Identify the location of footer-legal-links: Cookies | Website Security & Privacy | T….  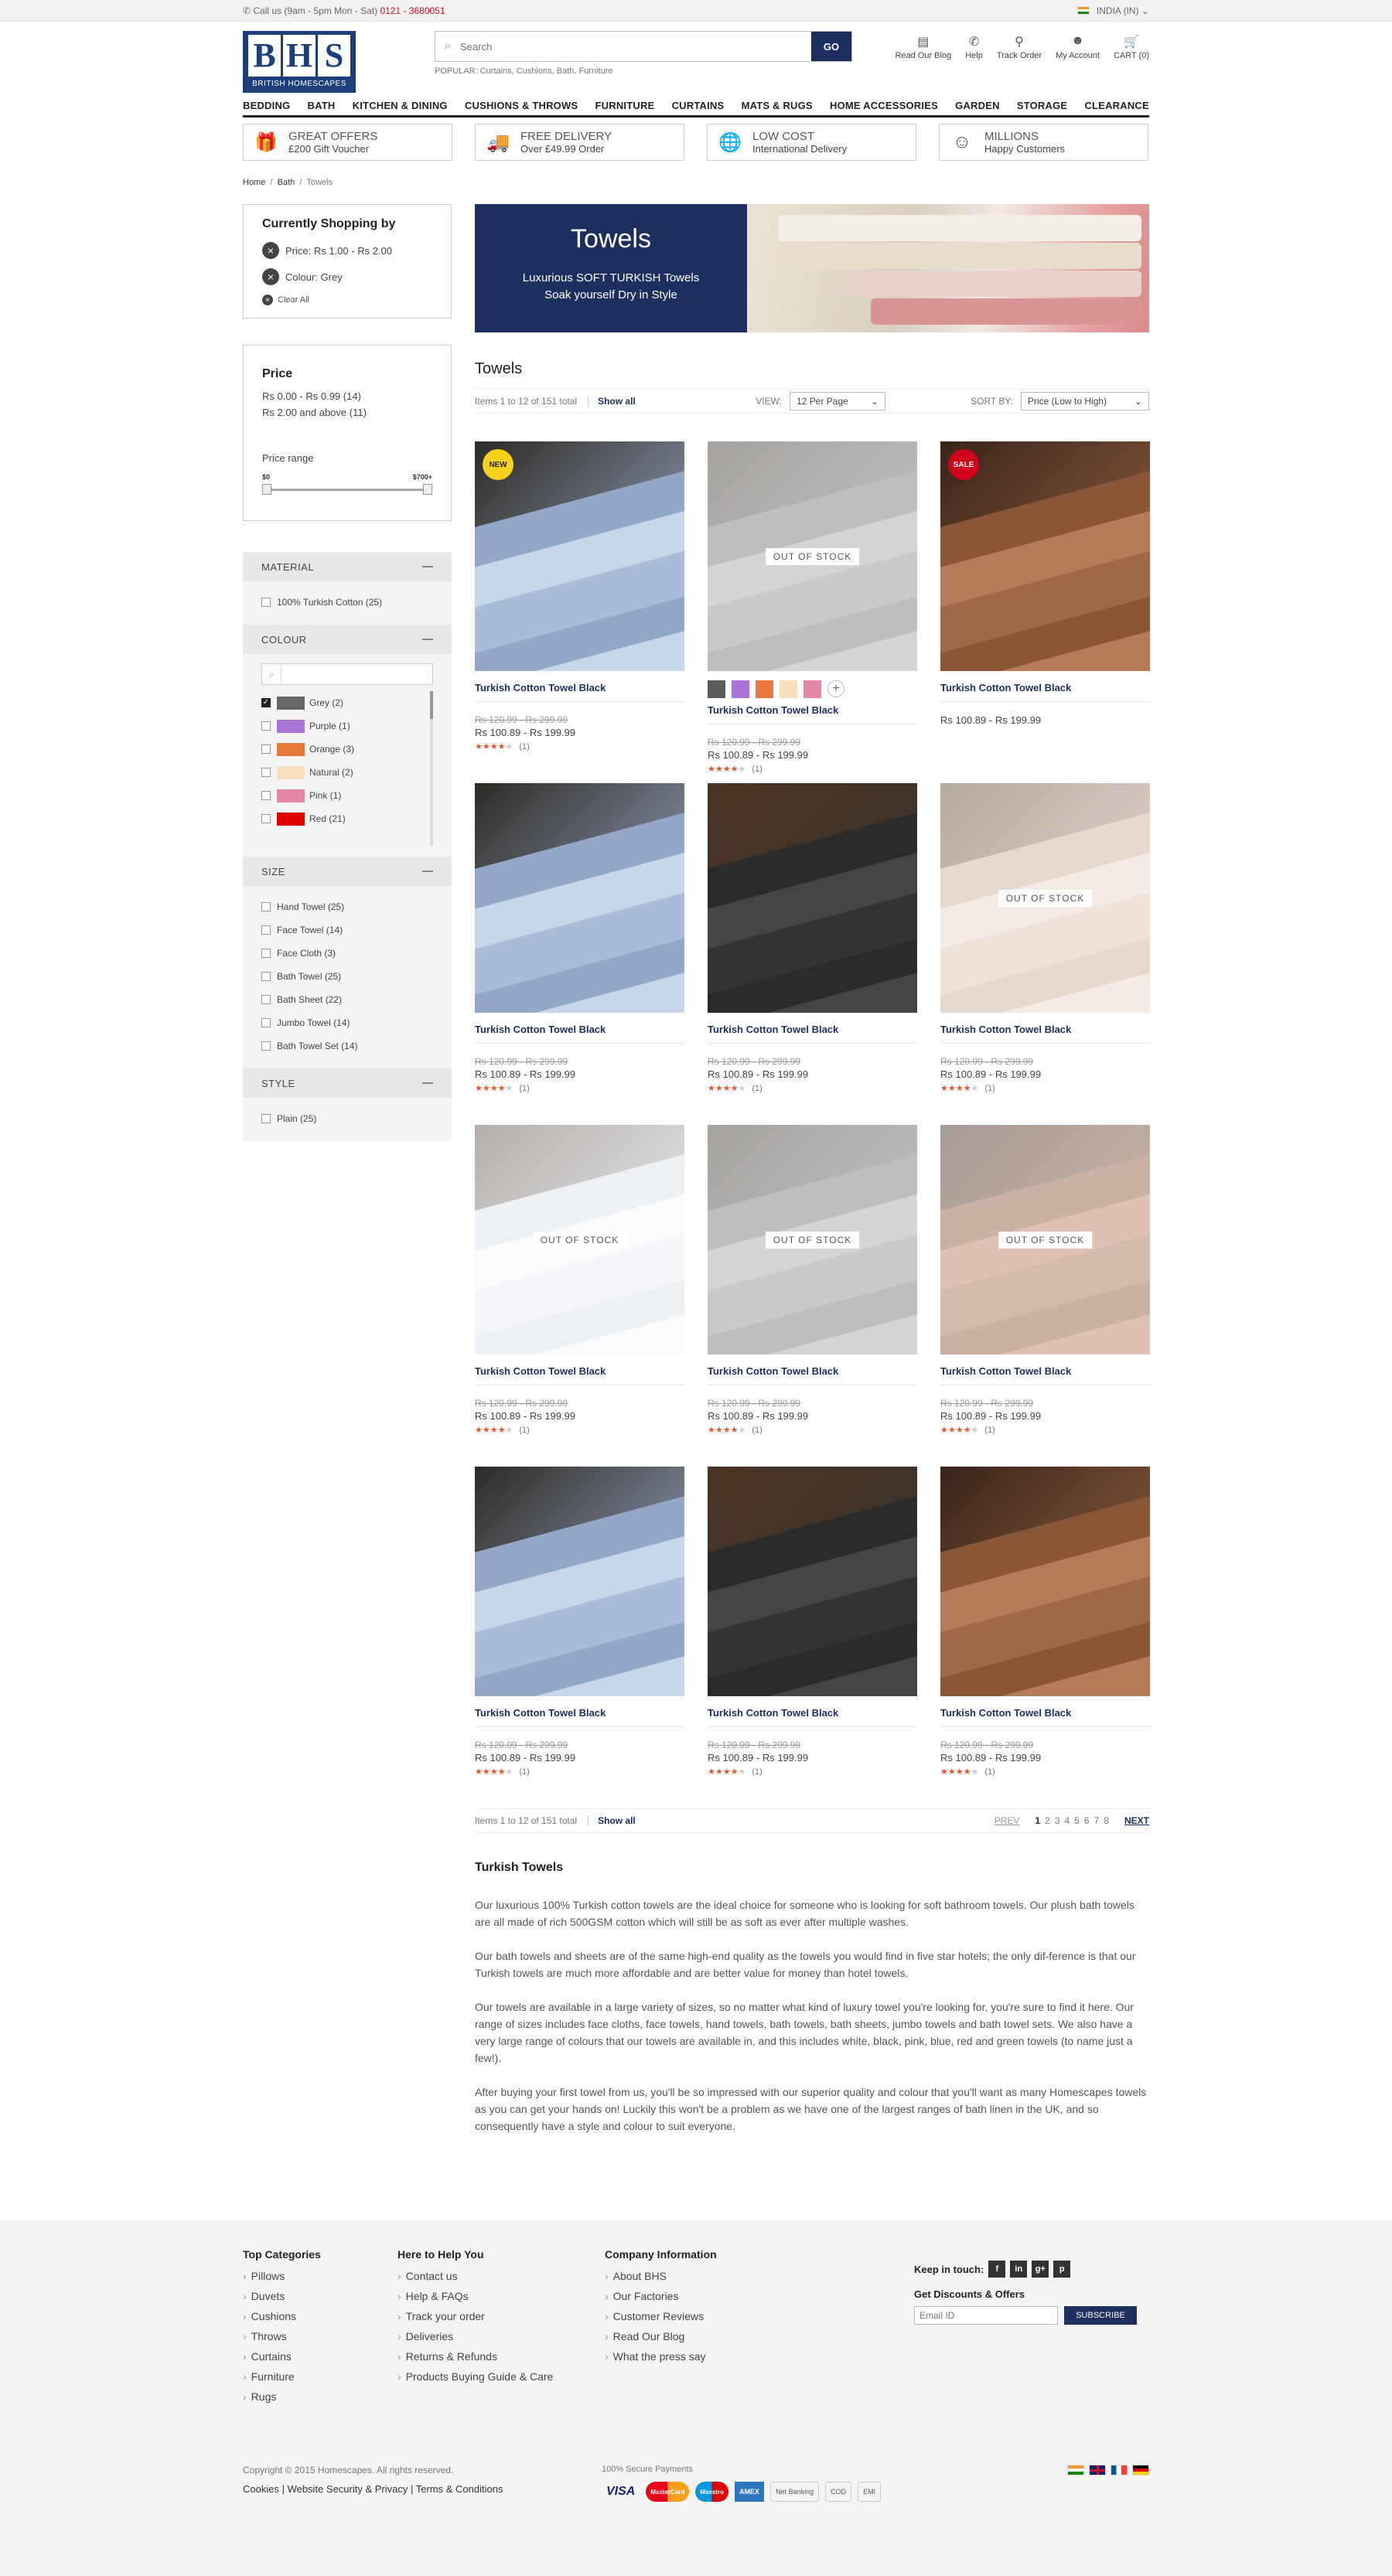
(422, 2489).